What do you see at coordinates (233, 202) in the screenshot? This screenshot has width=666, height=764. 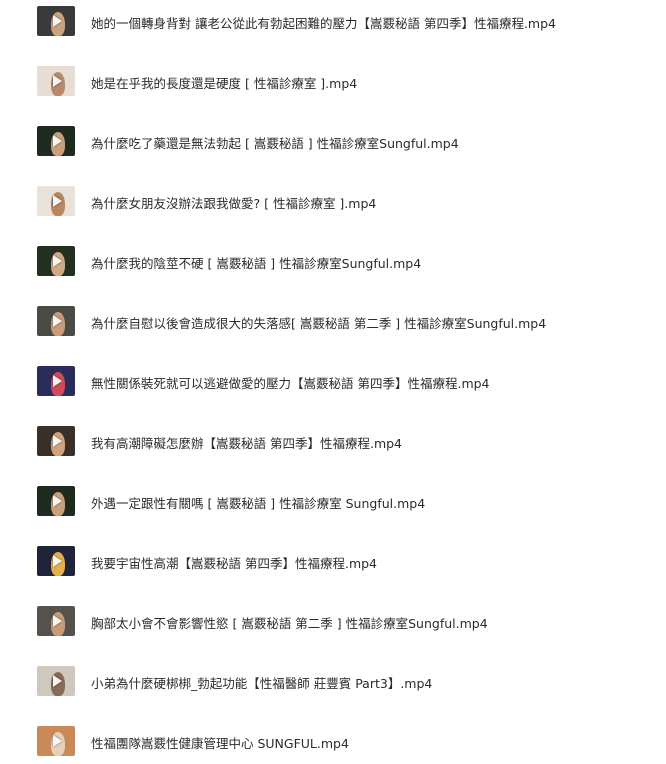 I see `file-name: 為什麼女朋友沒辦法跟我做愛? [ 性福診療室 ].mp4` at bounding box center [233, 202].